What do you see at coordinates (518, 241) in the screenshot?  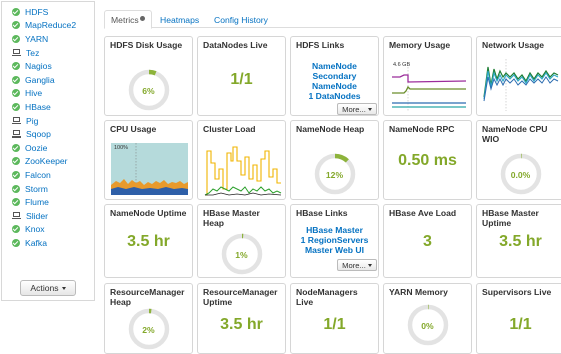 I see `widget-hbase-master-uptime: HBase Master Uptime 3.5 hr` at bounding box center [518, 241].